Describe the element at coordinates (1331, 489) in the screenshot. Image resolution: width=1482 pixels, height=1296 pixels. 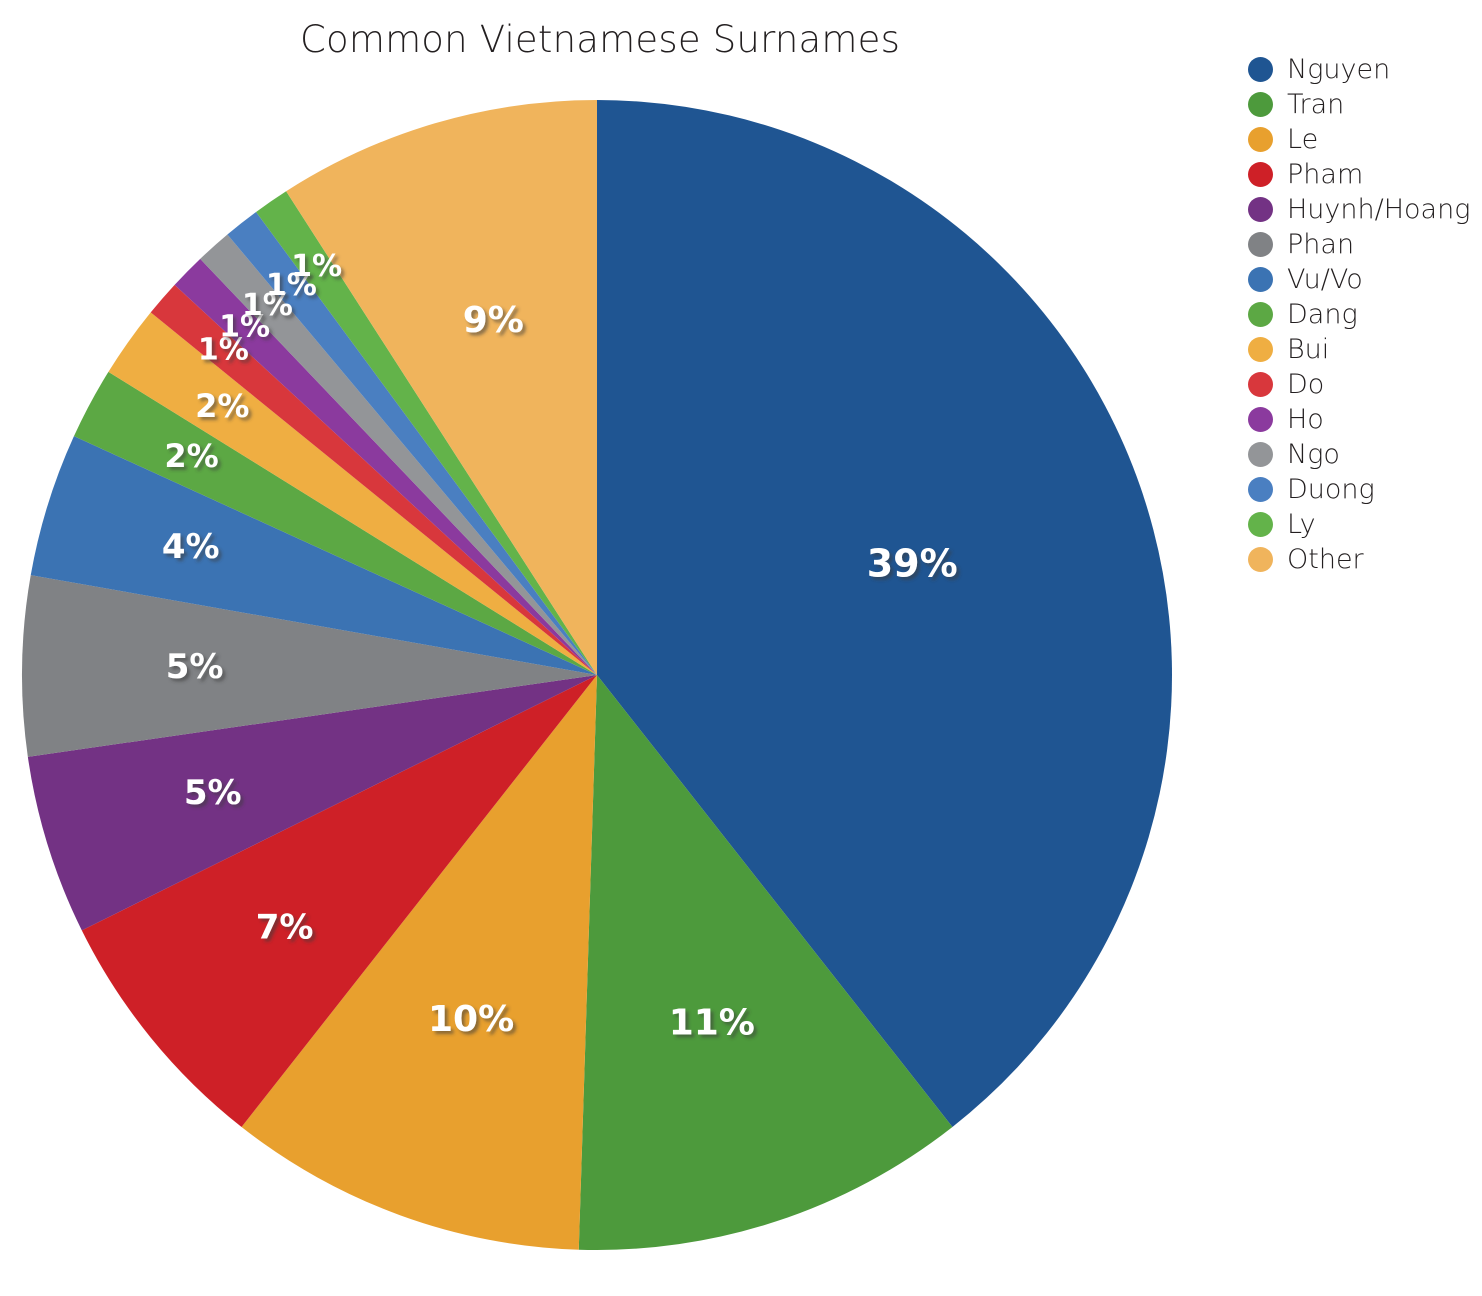
I see `legend-item-label: Duong` at that location.